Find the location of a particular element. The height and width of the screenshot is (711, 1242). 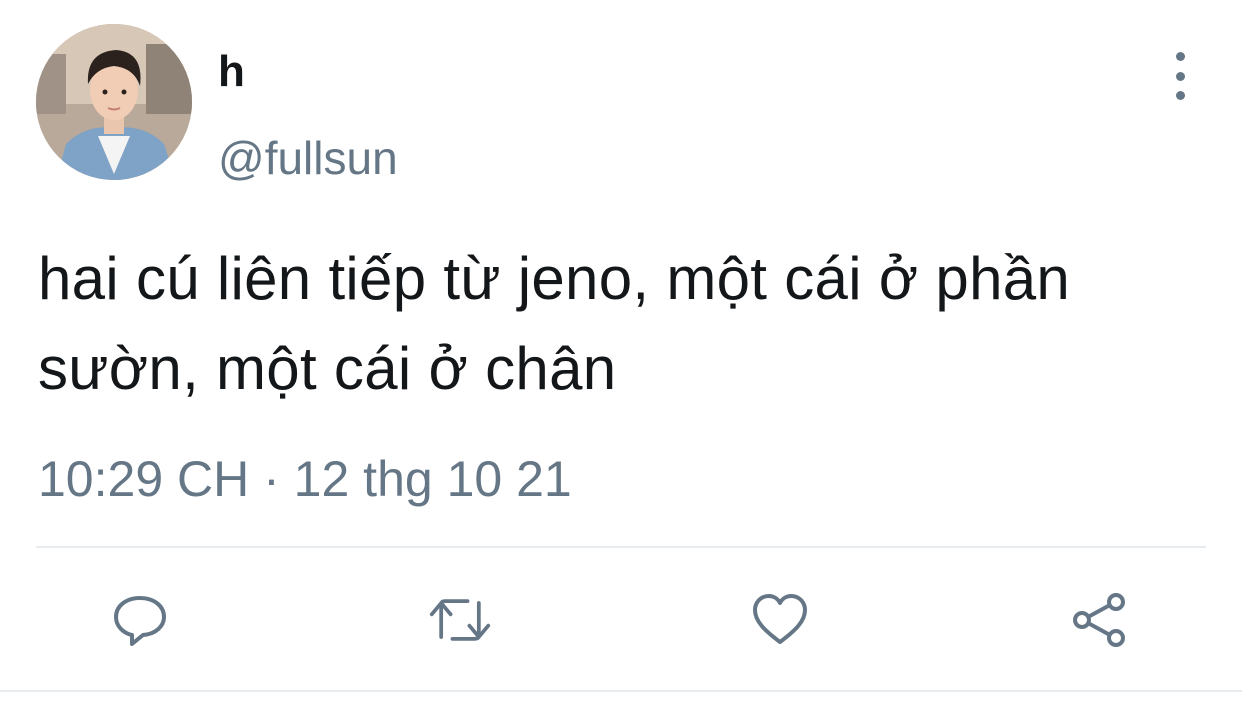

user-handle: @fullsun is located at coordinates (308, 158).